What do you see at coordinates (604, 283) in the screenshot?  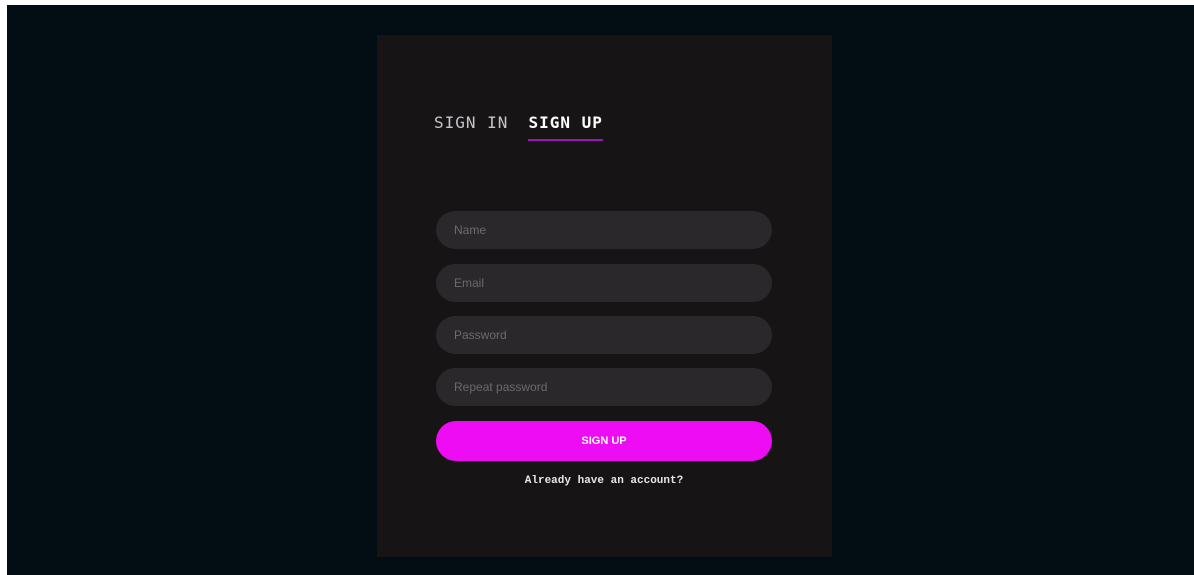 I see `email-field` at bounding box center [604, 283].